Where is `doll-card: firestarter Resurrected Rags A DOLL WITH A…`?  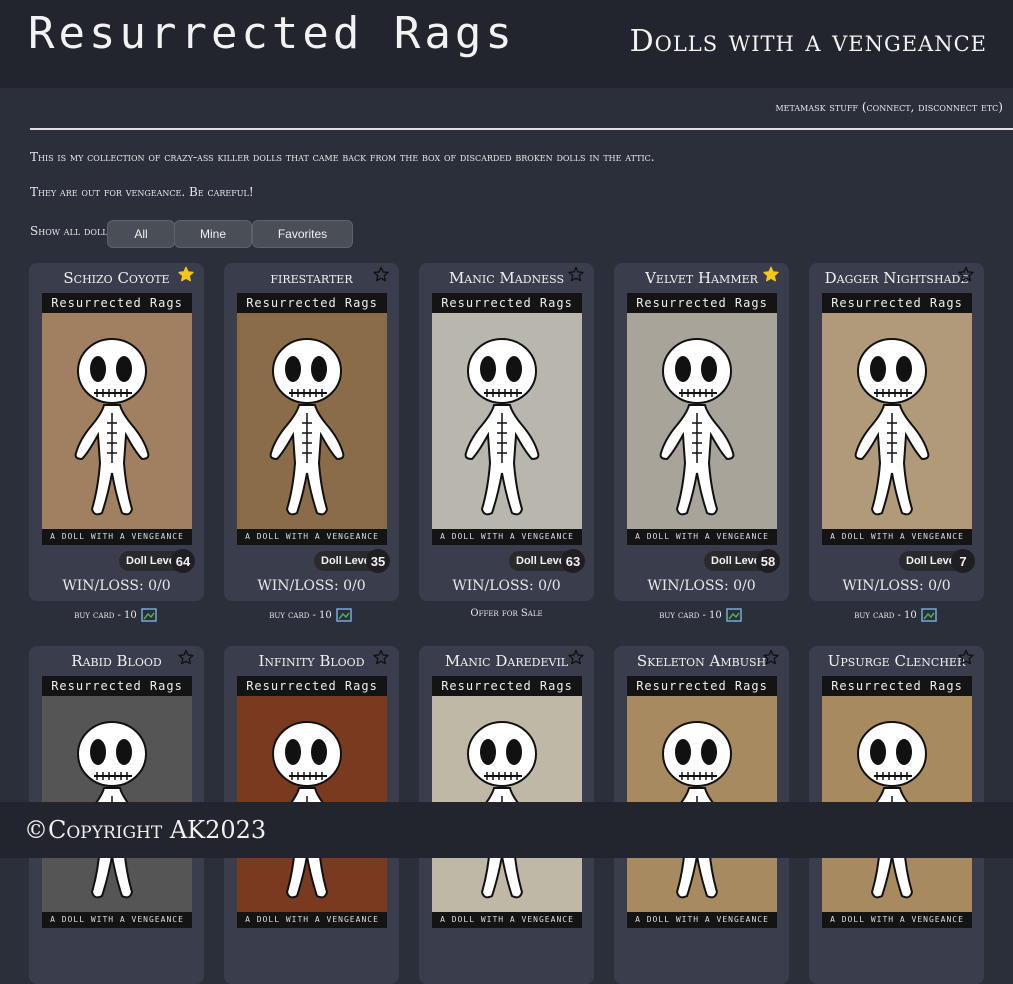 doll-card: firestarter Resurrected Rags A DOLL WITH A… is located at coordinates (311, 432).